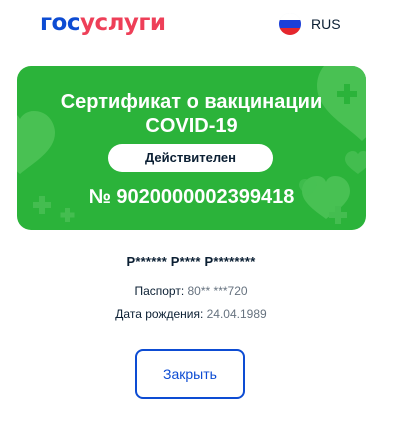  Describe the element at coordinates (326, 24) in the screenshot. I see `language-label: RUS` at that location.